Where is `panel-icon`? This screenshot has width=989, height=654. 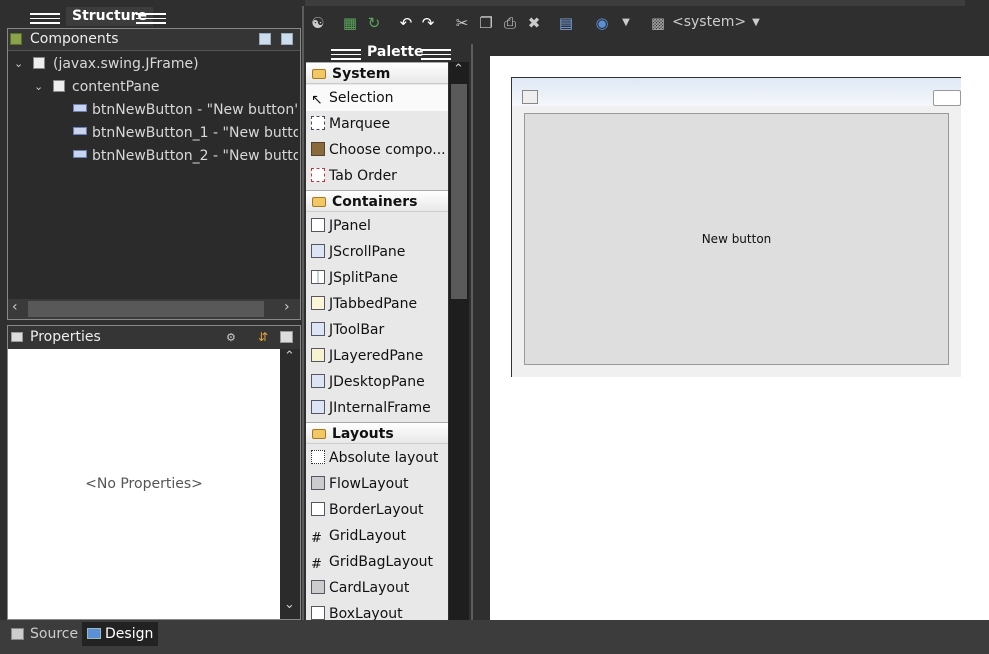
panel-icon is located at coordinates (59, 86).